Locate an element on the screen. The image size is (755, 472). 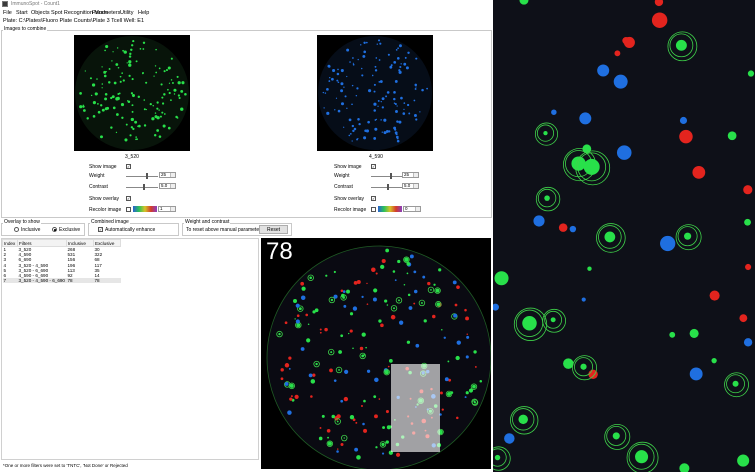
radio-inclusive is located at coordinates (16, 229).